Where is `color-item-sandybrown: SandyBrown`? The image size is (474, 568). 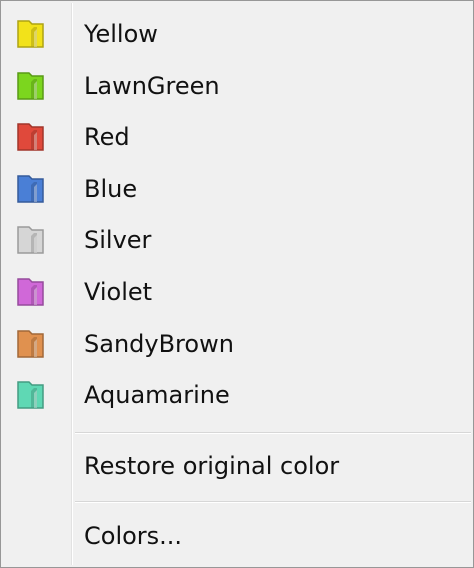 color-item-sandybrown: SandyBrown is located at coordinates (237, 344).